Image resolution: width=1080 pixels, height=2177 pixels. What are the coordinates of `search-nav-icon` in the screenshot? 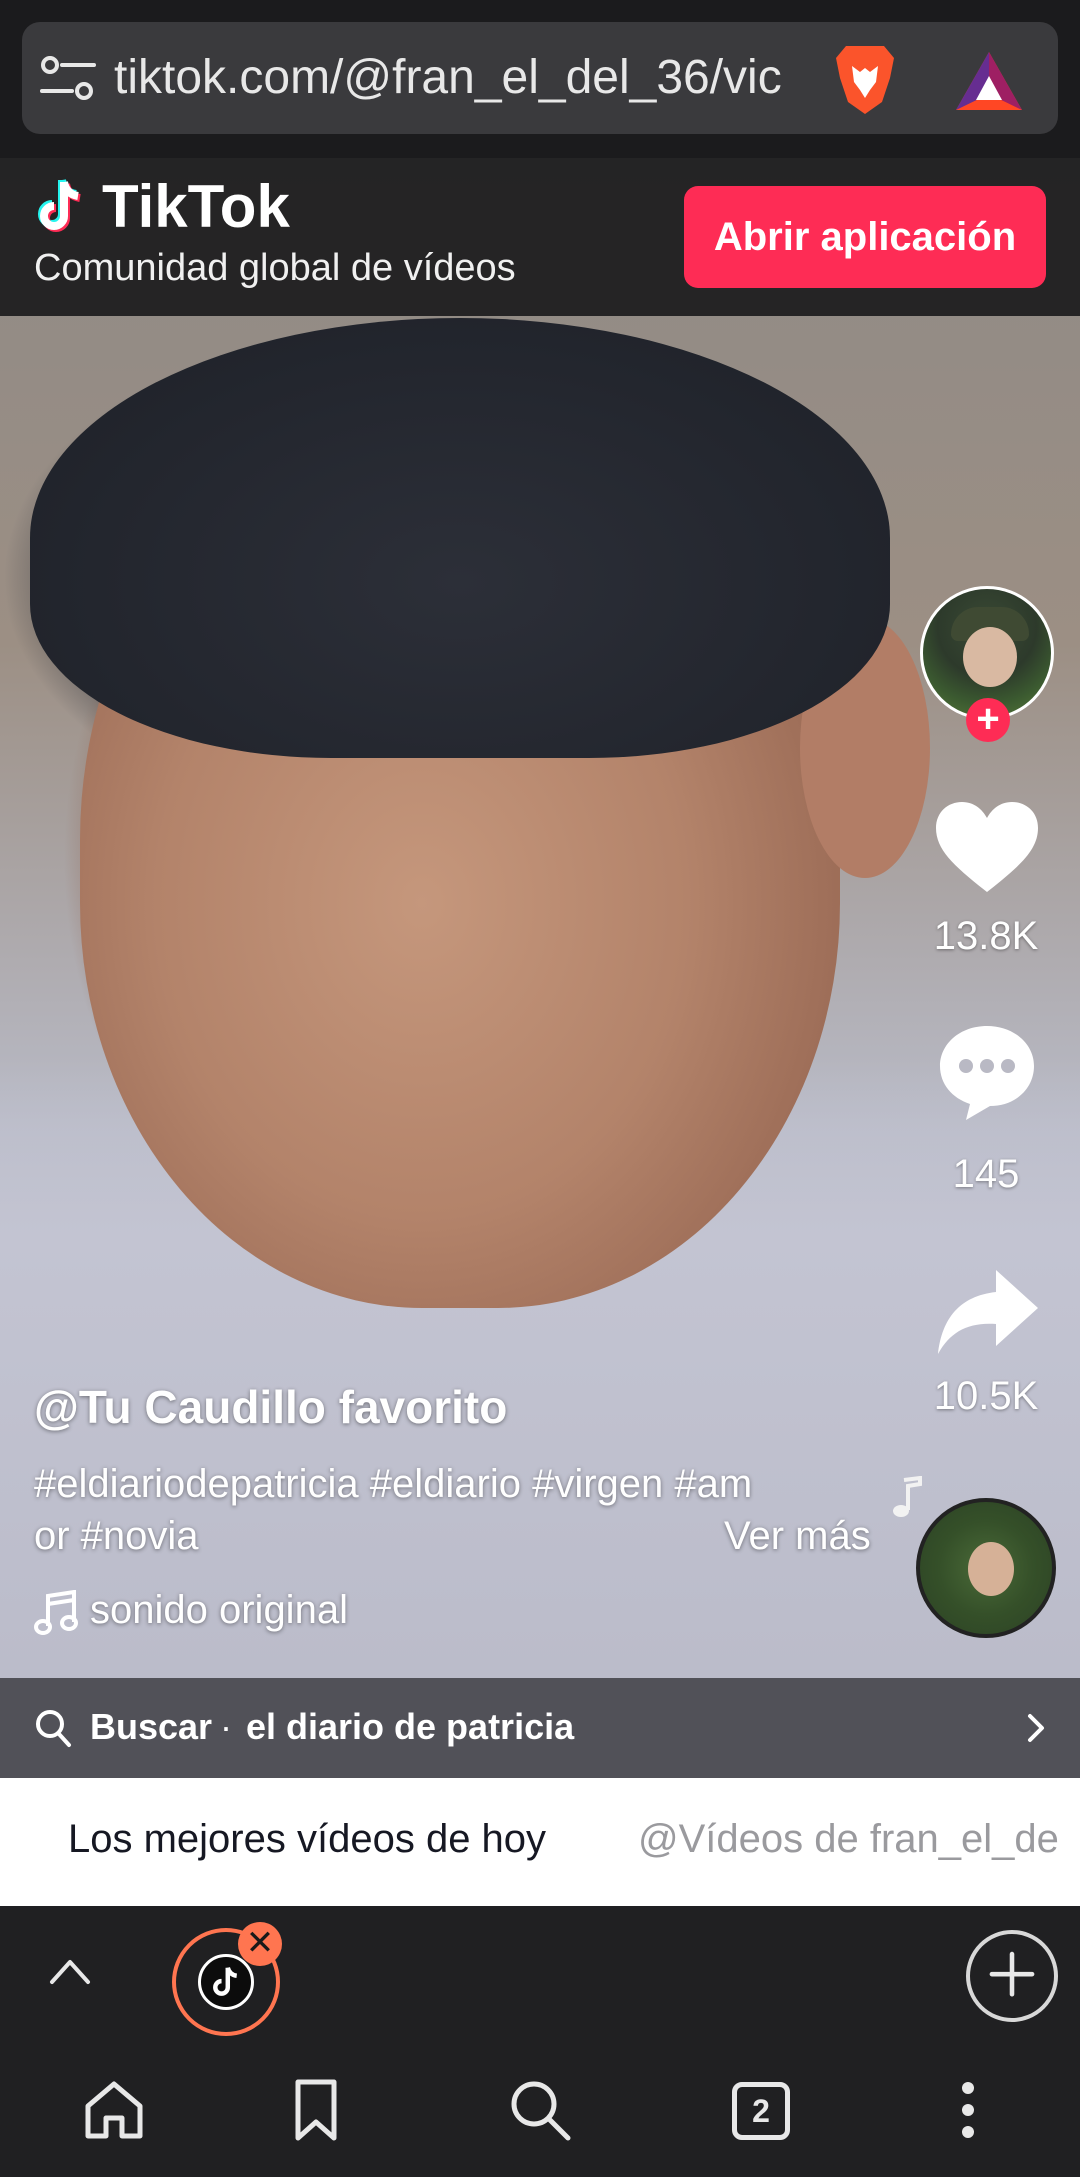 It's located at (540, 2110).